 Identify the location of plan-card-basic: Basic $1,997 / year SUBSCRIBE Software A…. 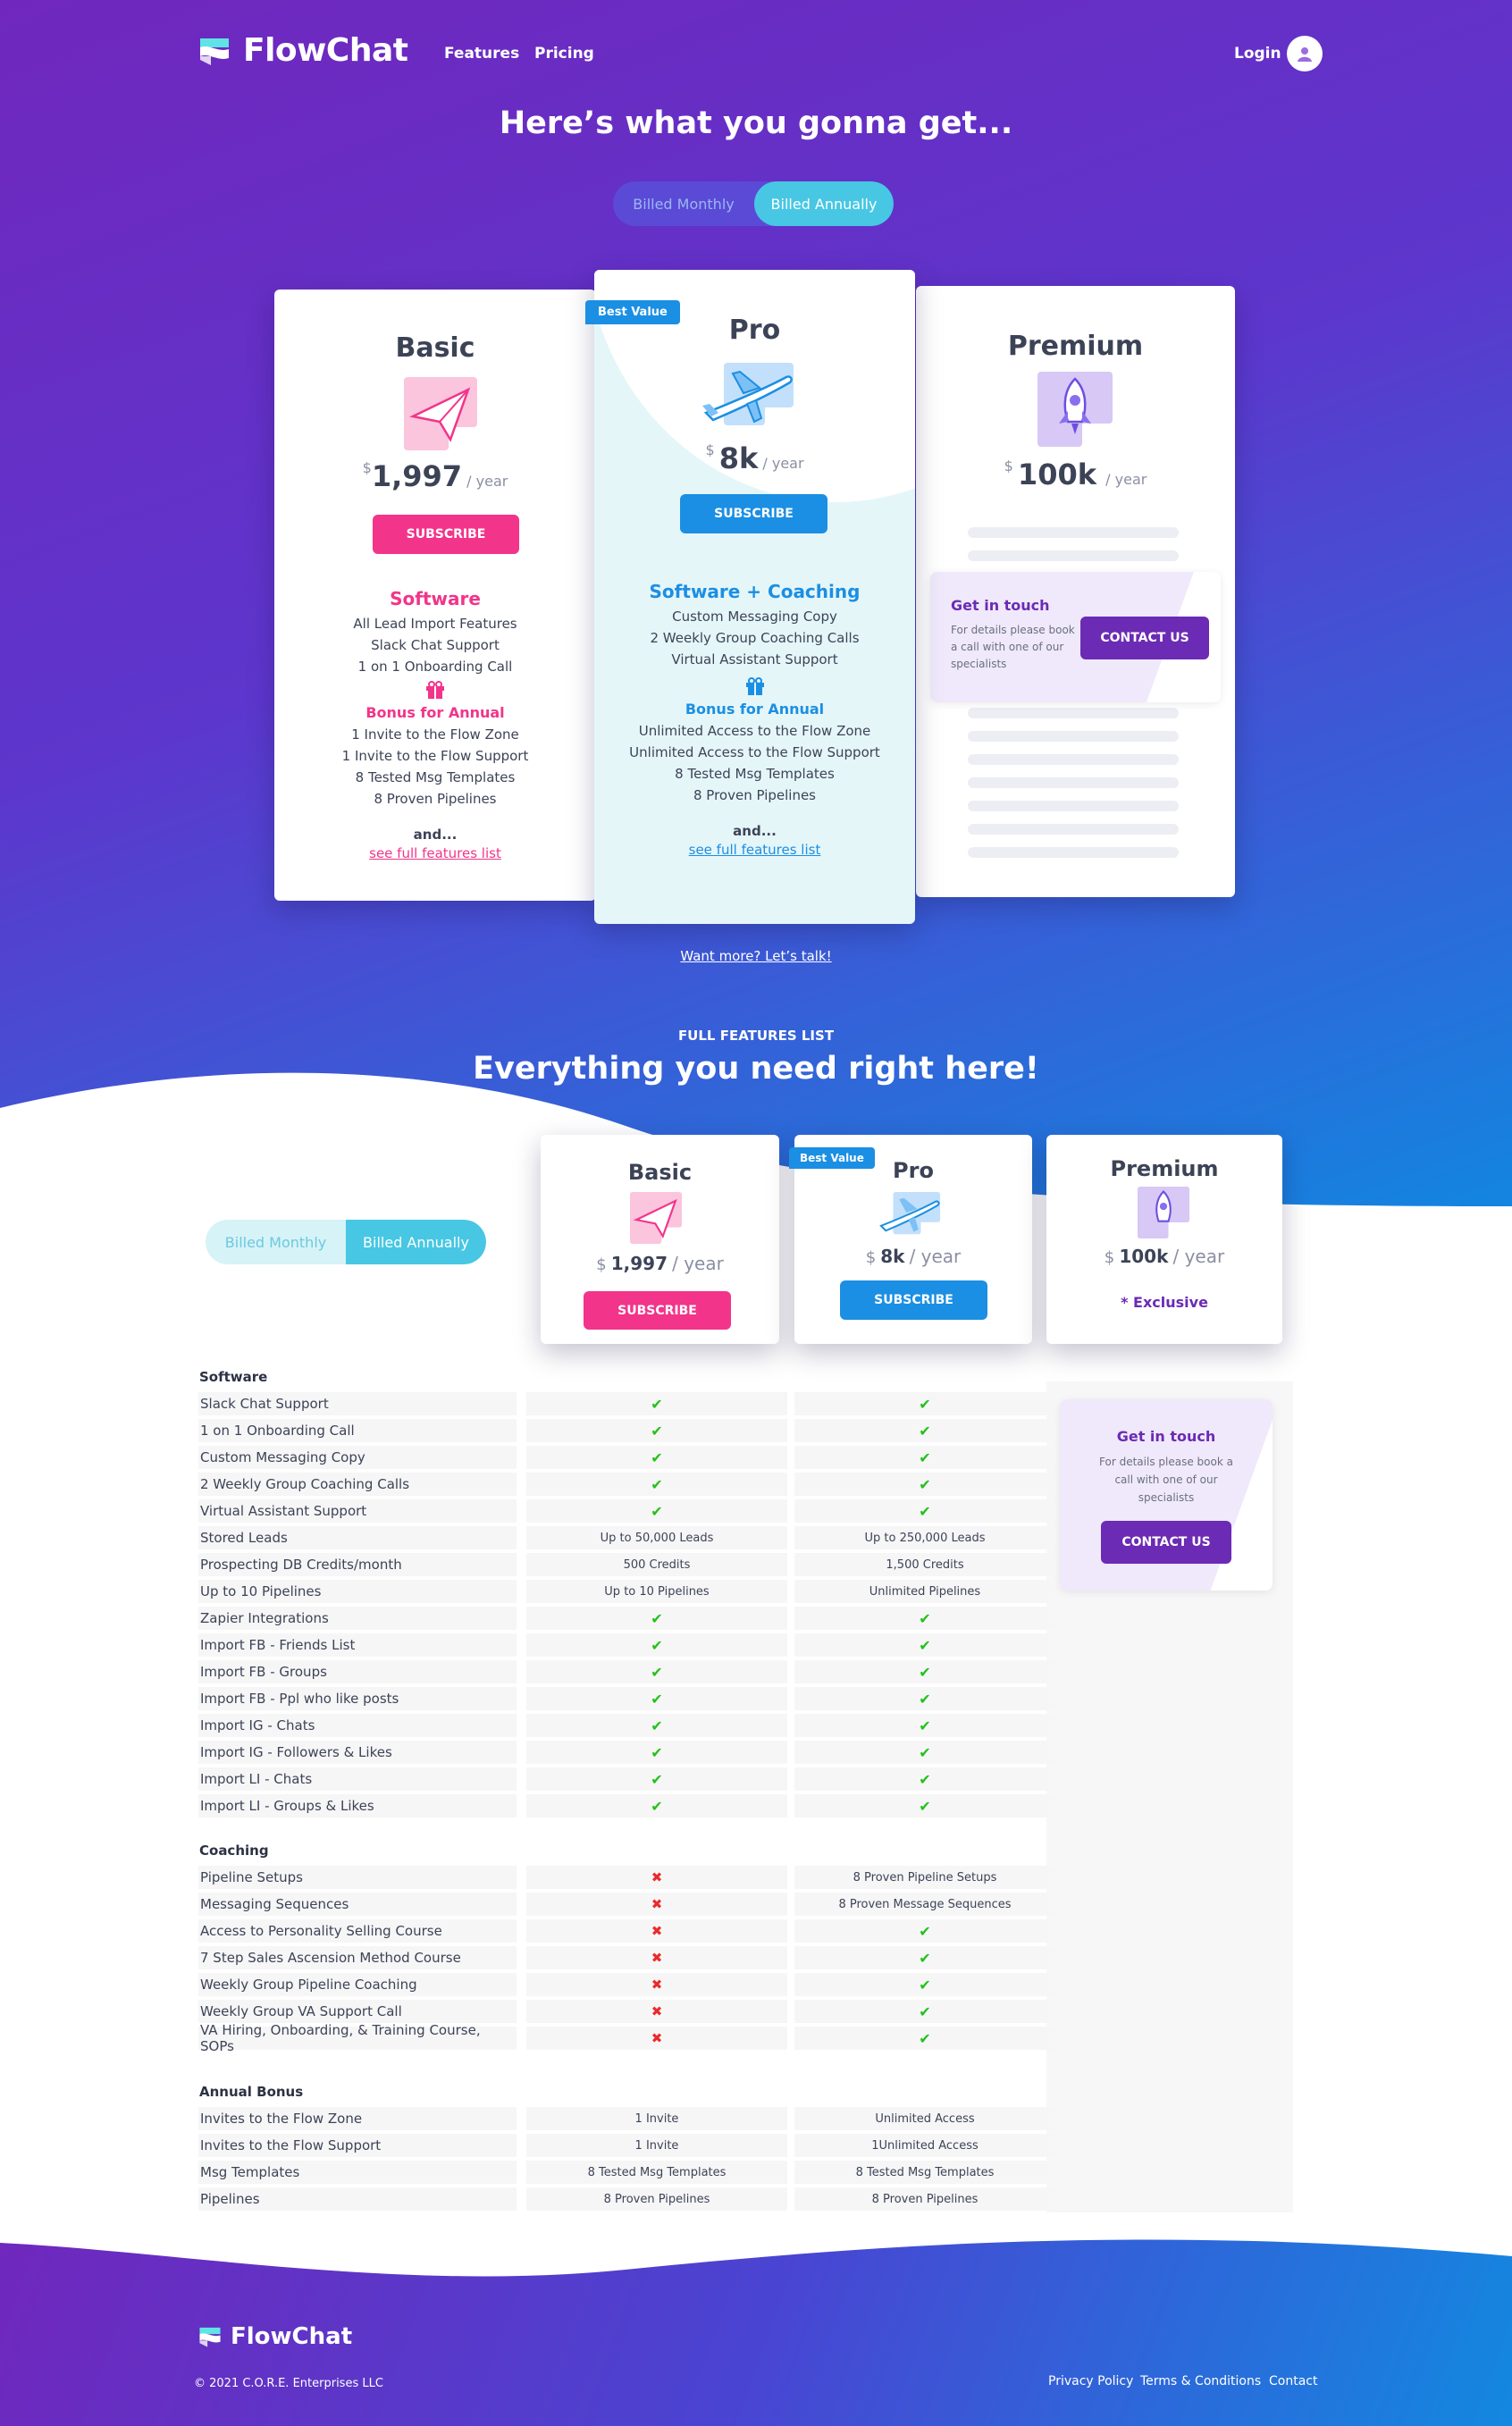
(435, 595).